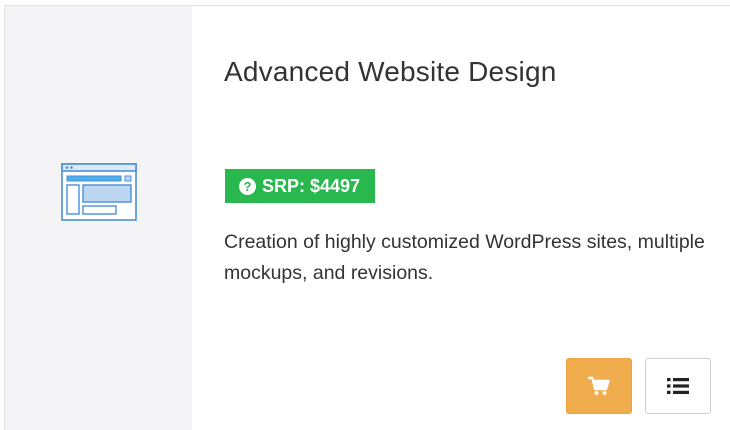 This screenshot has height=430, width=730. I want to click on view-details-button, so click(678, 386).